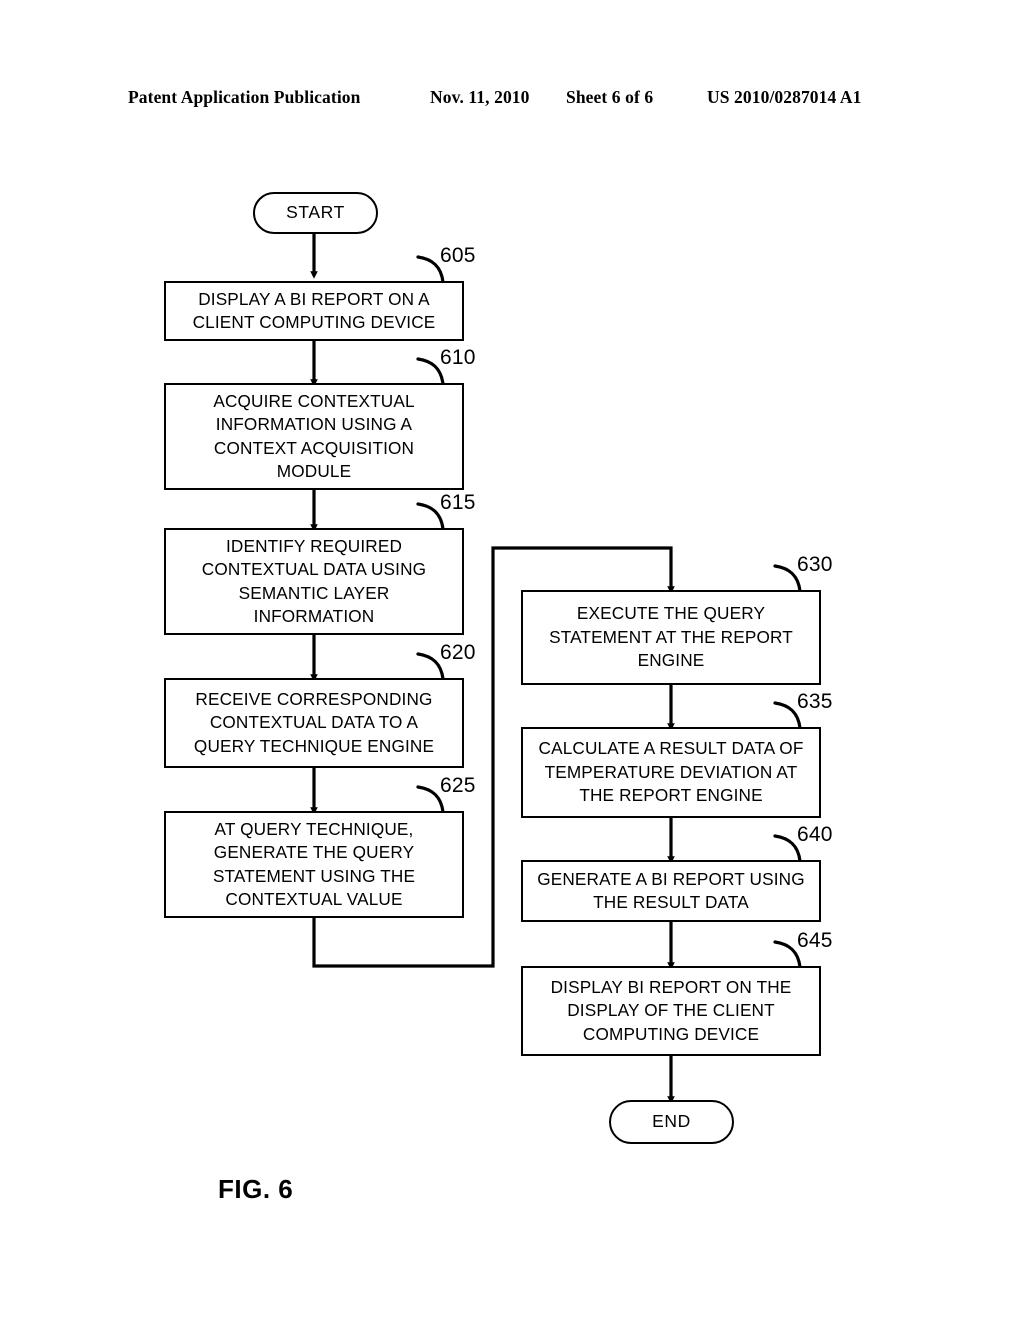 The width and height of the screenshot is (1024, 1320). Describe the element at coordinates (458, 357) in the screenshot. I see `reference-numeral-610: 610` at that location.